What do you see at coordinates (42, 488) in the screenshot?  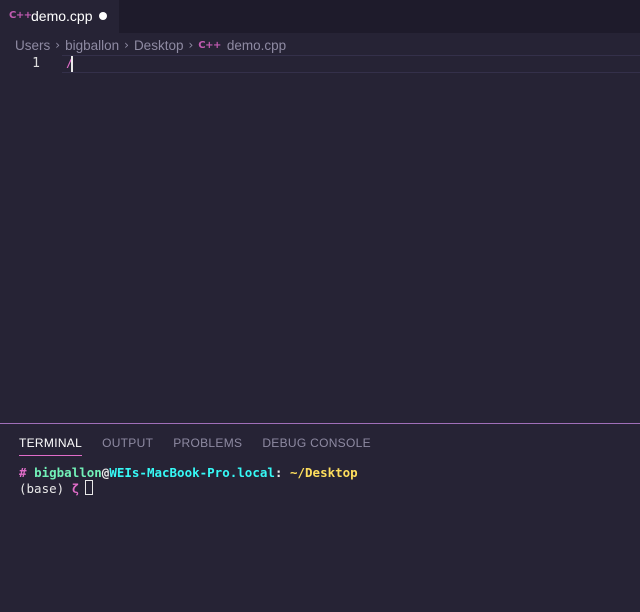 I see `conda-env: (base)` at bounding box center [42, 488].